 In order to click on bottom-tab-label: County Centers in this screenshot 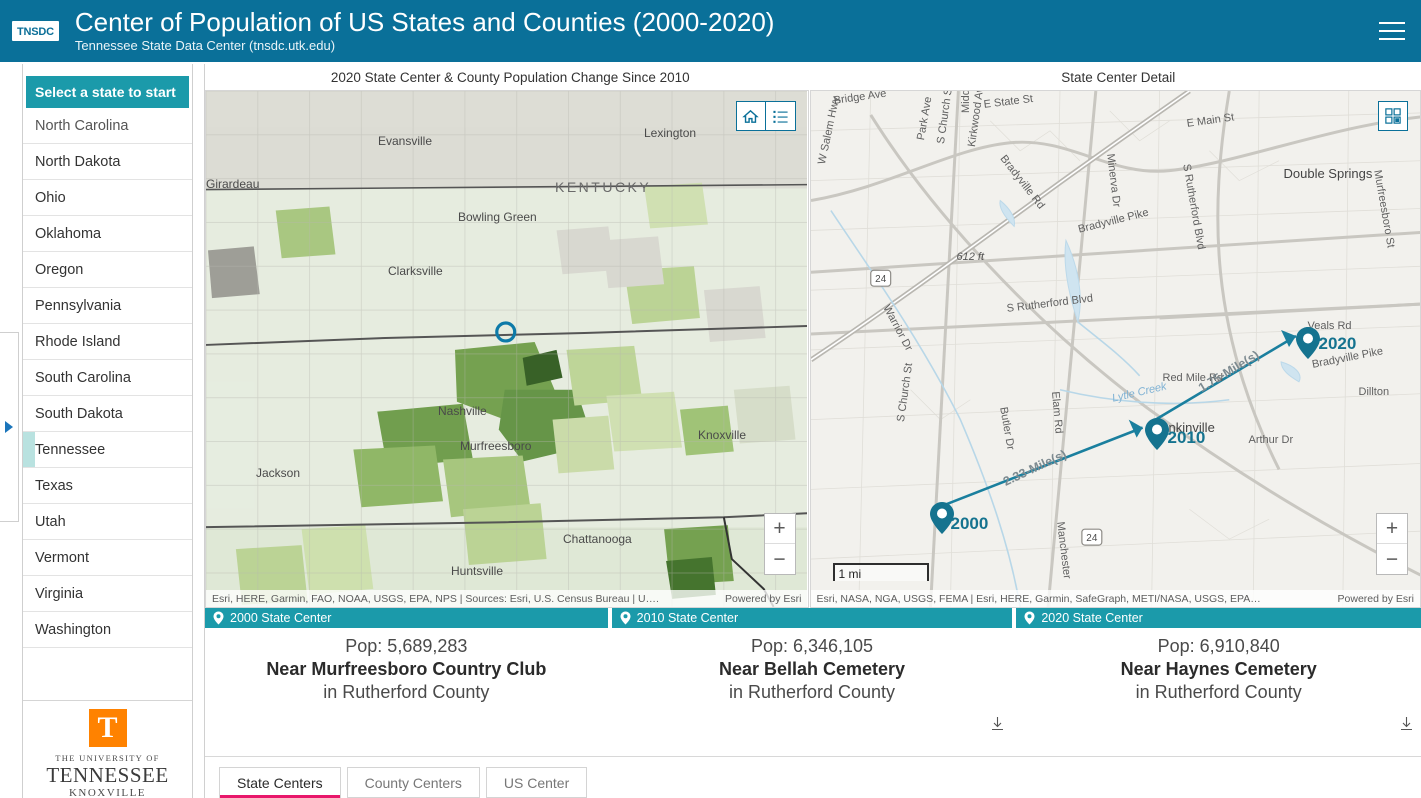, I will do `click(413, 782)`.